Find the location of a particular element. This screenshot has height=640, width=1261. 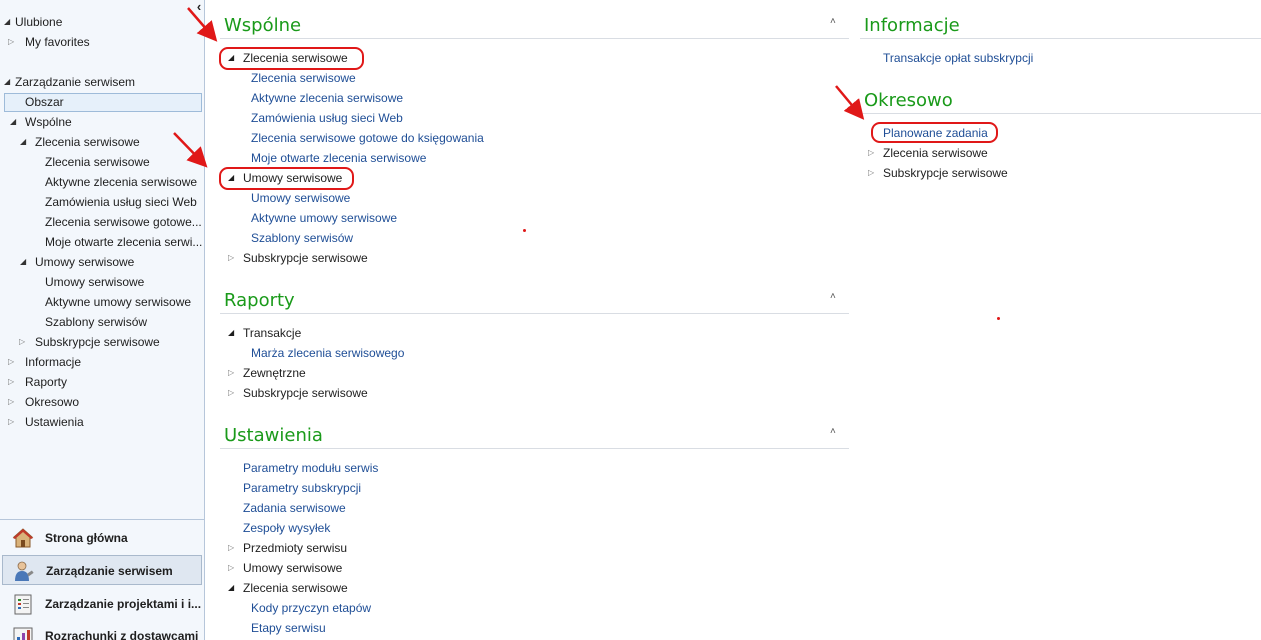

nav-link: Zlecenia serwisowe is located at coordinates (123, 162).